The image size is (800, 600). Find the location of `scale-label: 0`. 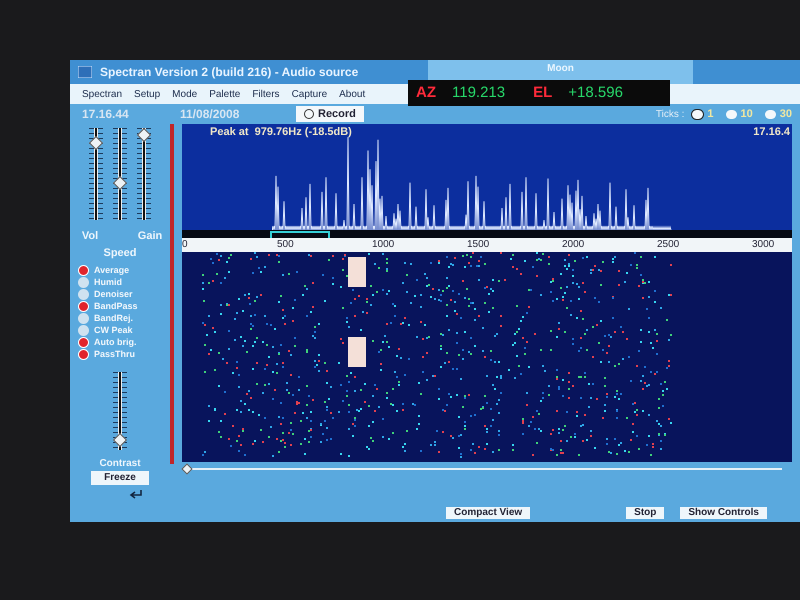

scale-label: 0 is located at coordinates (185, 245).